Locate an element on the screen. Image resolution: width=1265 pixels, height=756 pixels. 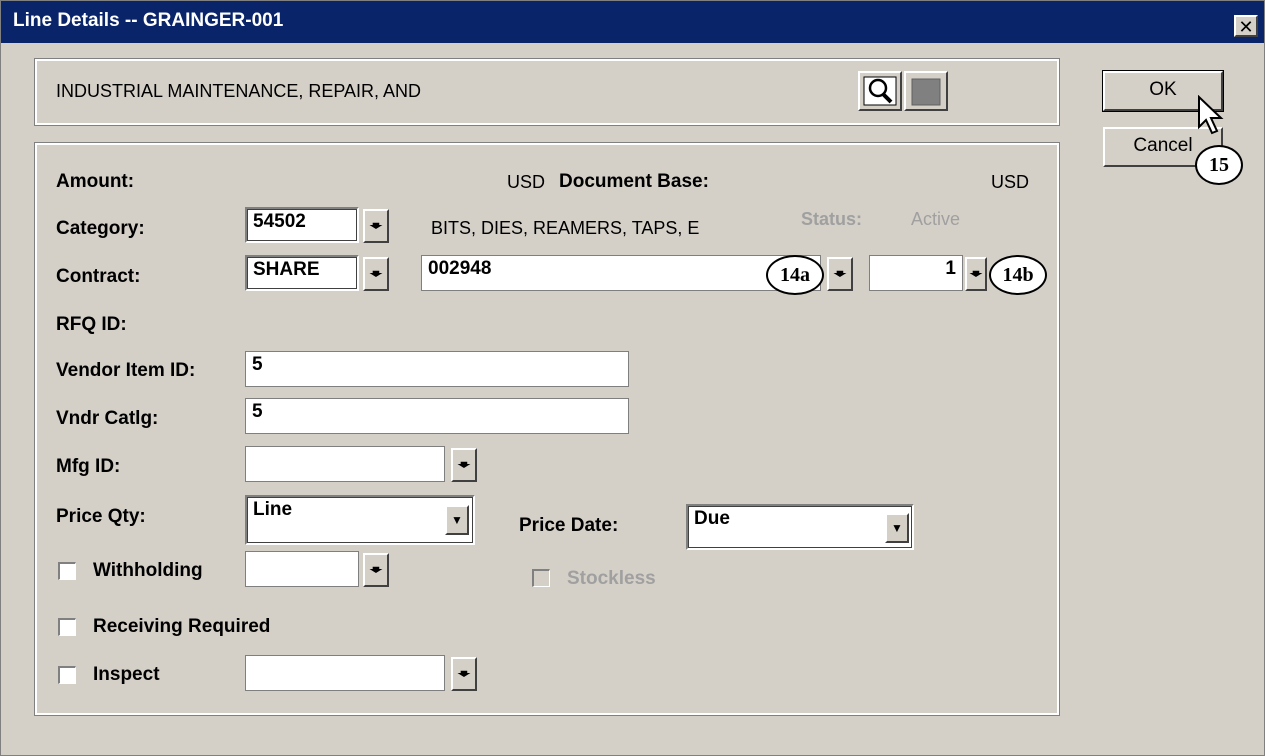
contract-type-lookup-button: 🡃 is located at coordinates (376, 274).